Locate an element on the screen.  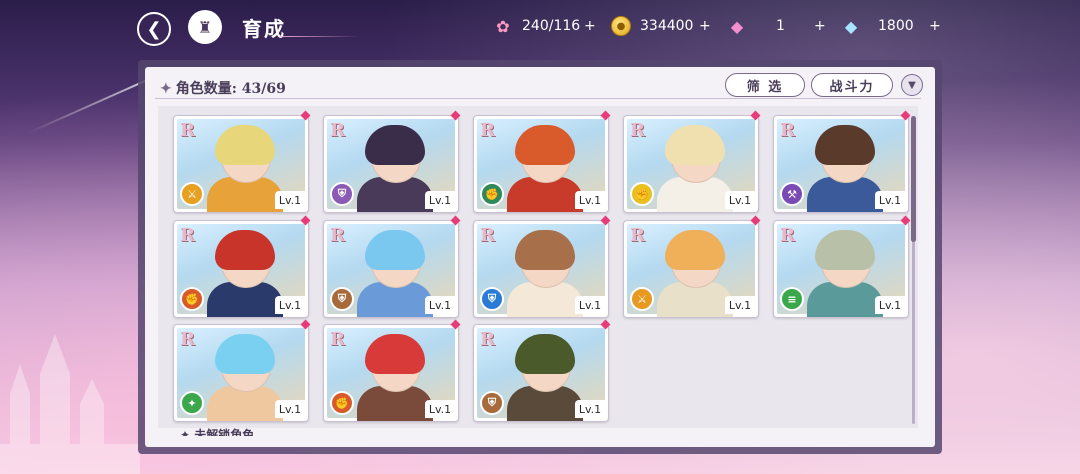
sort-order-button: ▼ is located at coordinates (912, 85).